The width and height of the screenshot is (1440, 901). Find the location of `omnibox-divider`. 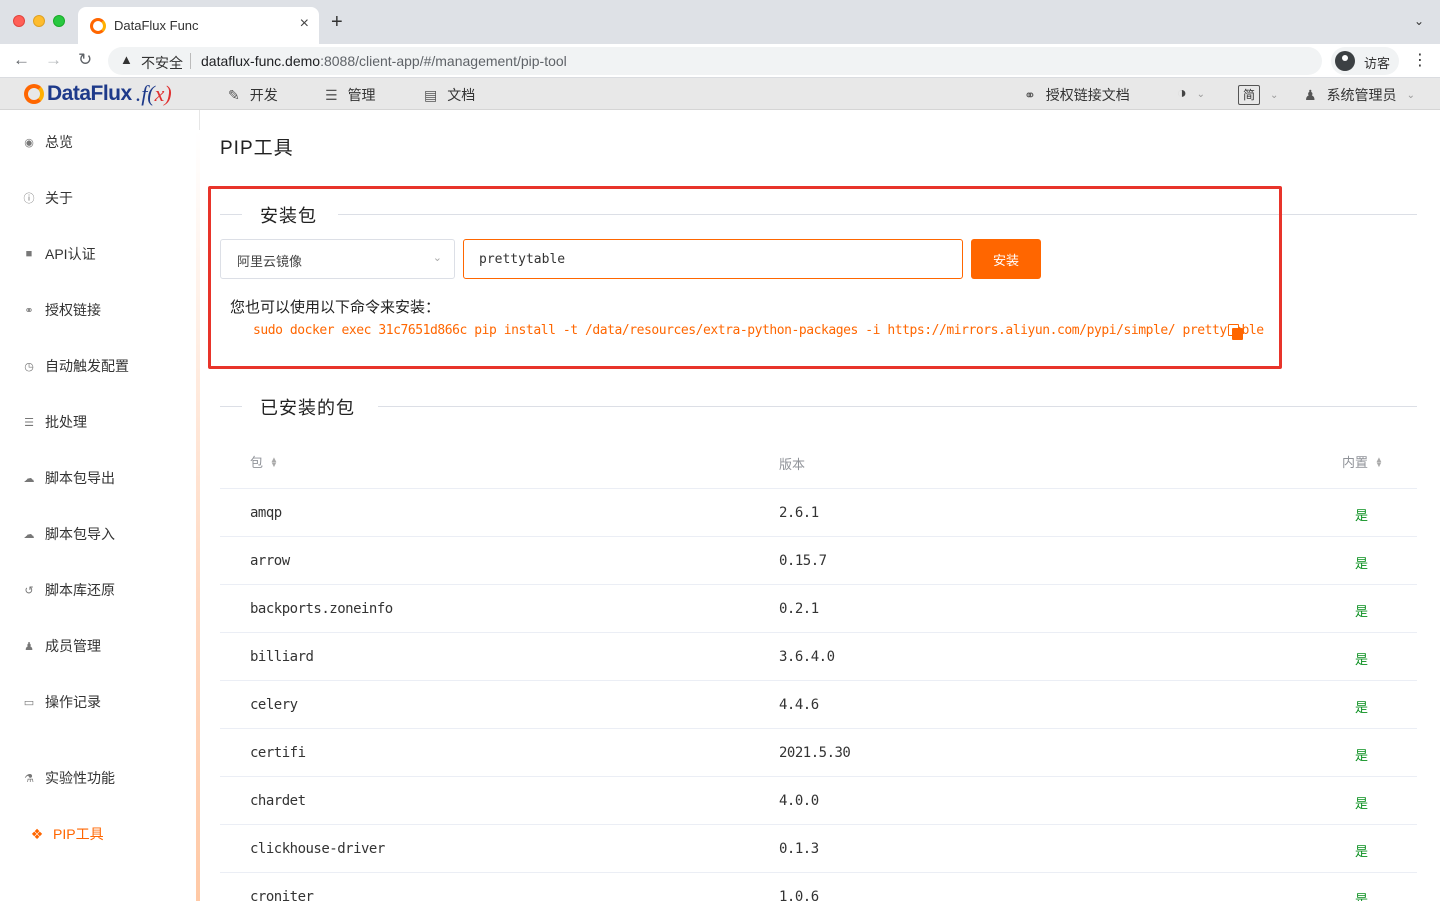

omnibox-divider is located at coordinates (190, 61).